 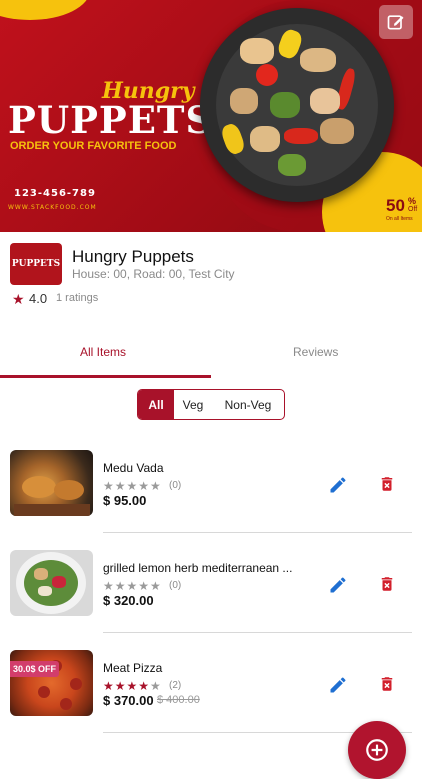 I want to click on add-circle-icon, so click(x=377, y=750).